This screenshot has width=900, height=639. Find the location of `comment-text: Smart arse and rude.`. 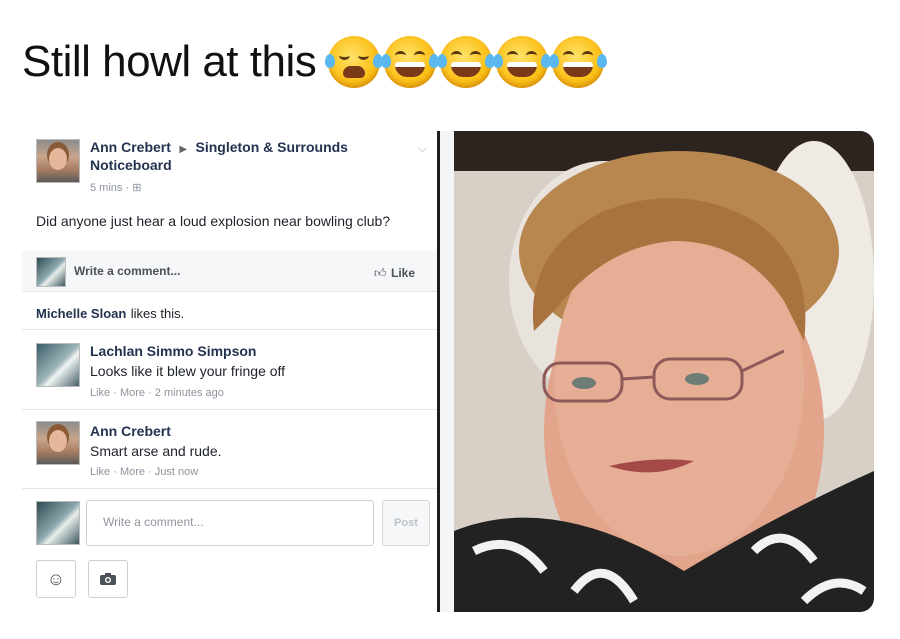

comment-text: Smart arse and rude. is located at coordinates (156, 451).